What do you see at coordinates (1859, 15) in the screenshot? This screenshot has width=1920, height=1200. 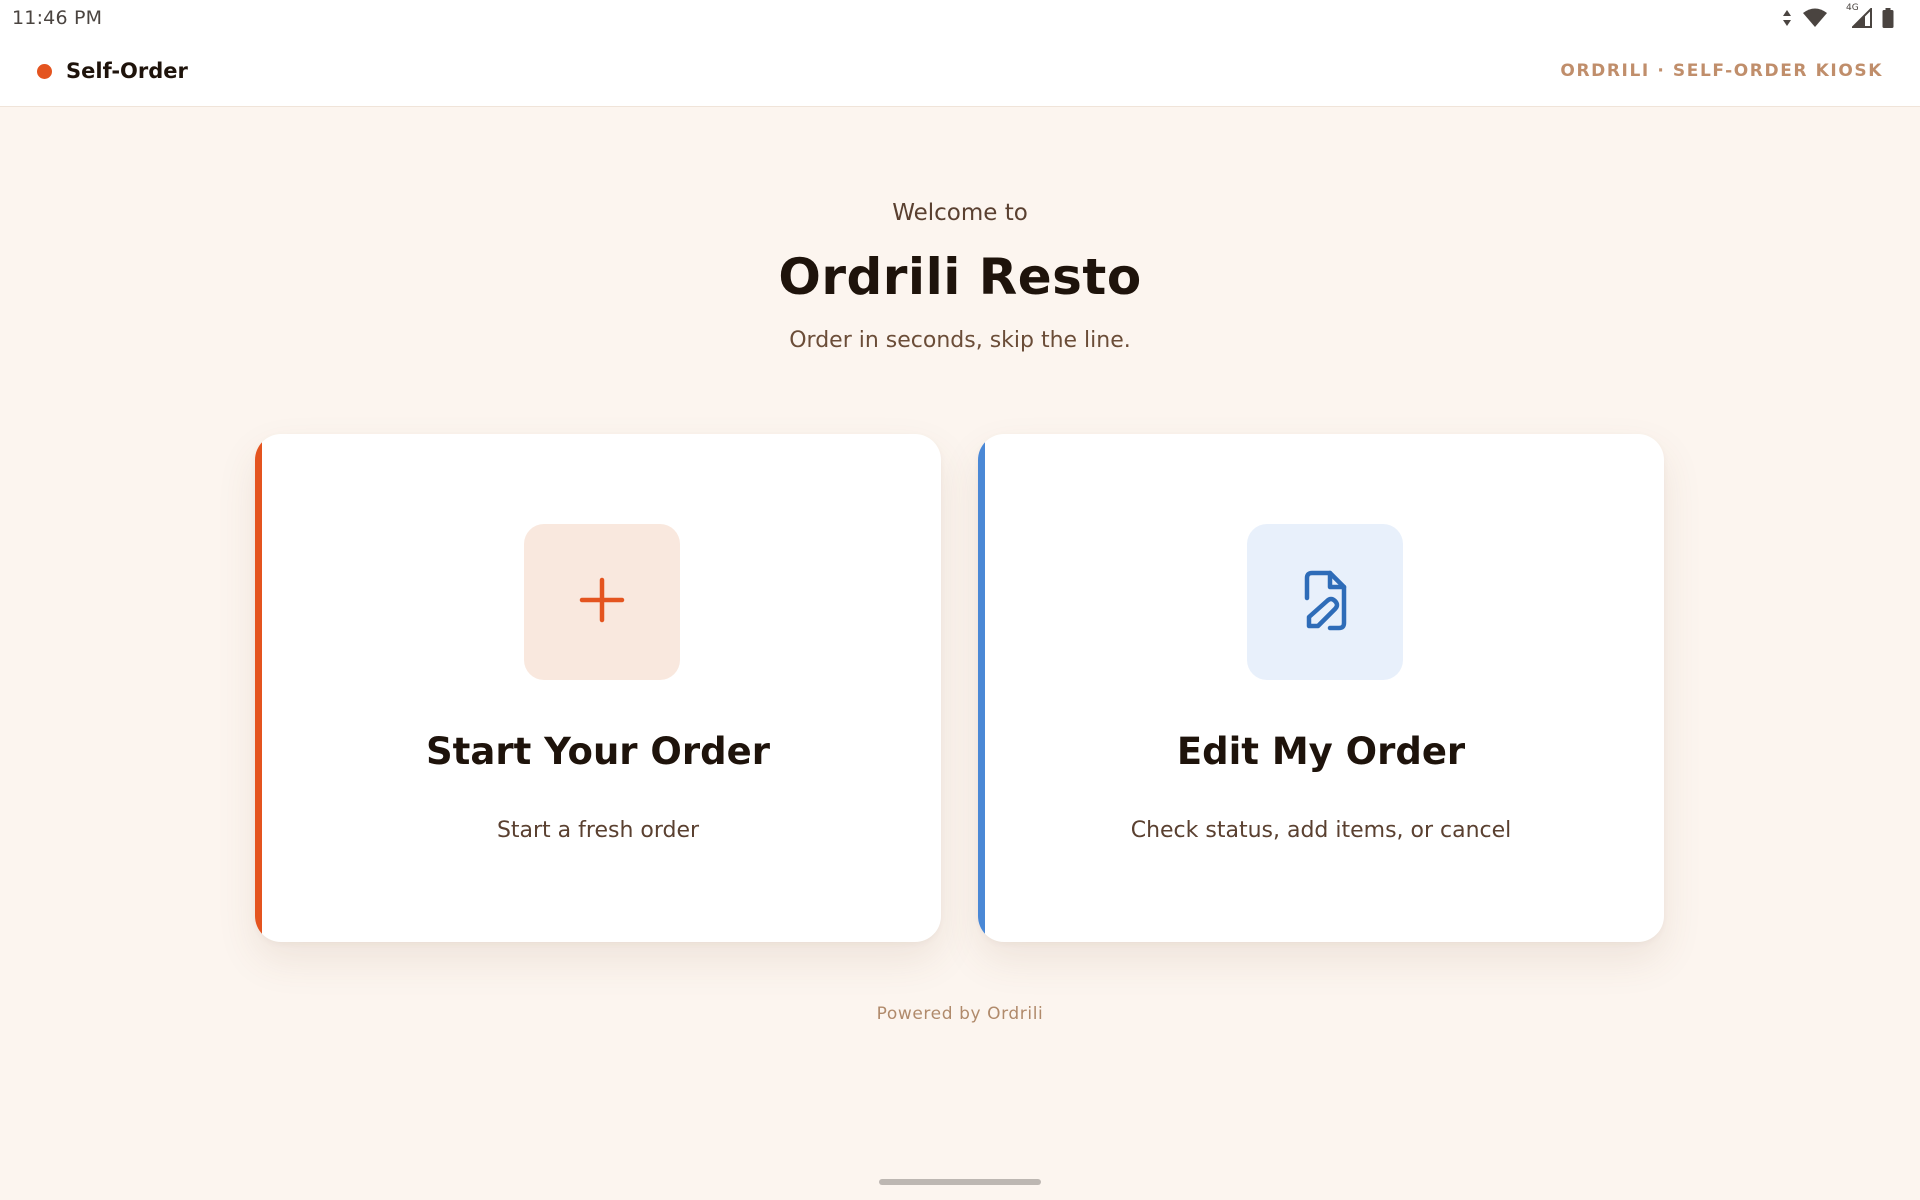 I see `cellular-signal-icon: 4G` at bounding box center [1859, 15].